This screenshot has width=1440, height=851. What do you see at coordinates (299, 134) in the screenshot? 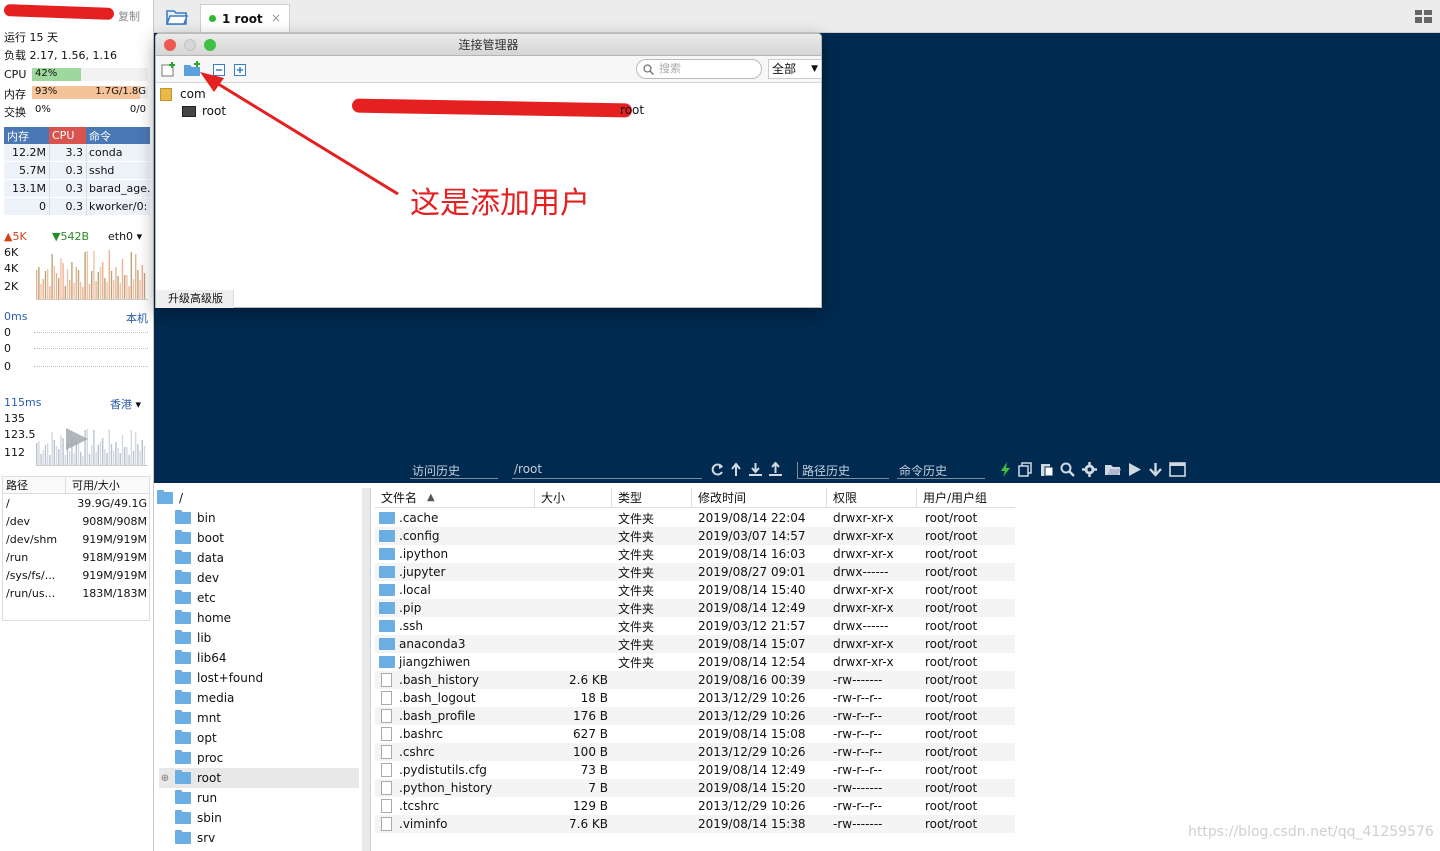
I see `annotation-arrow` at bounding box center [299, 134].